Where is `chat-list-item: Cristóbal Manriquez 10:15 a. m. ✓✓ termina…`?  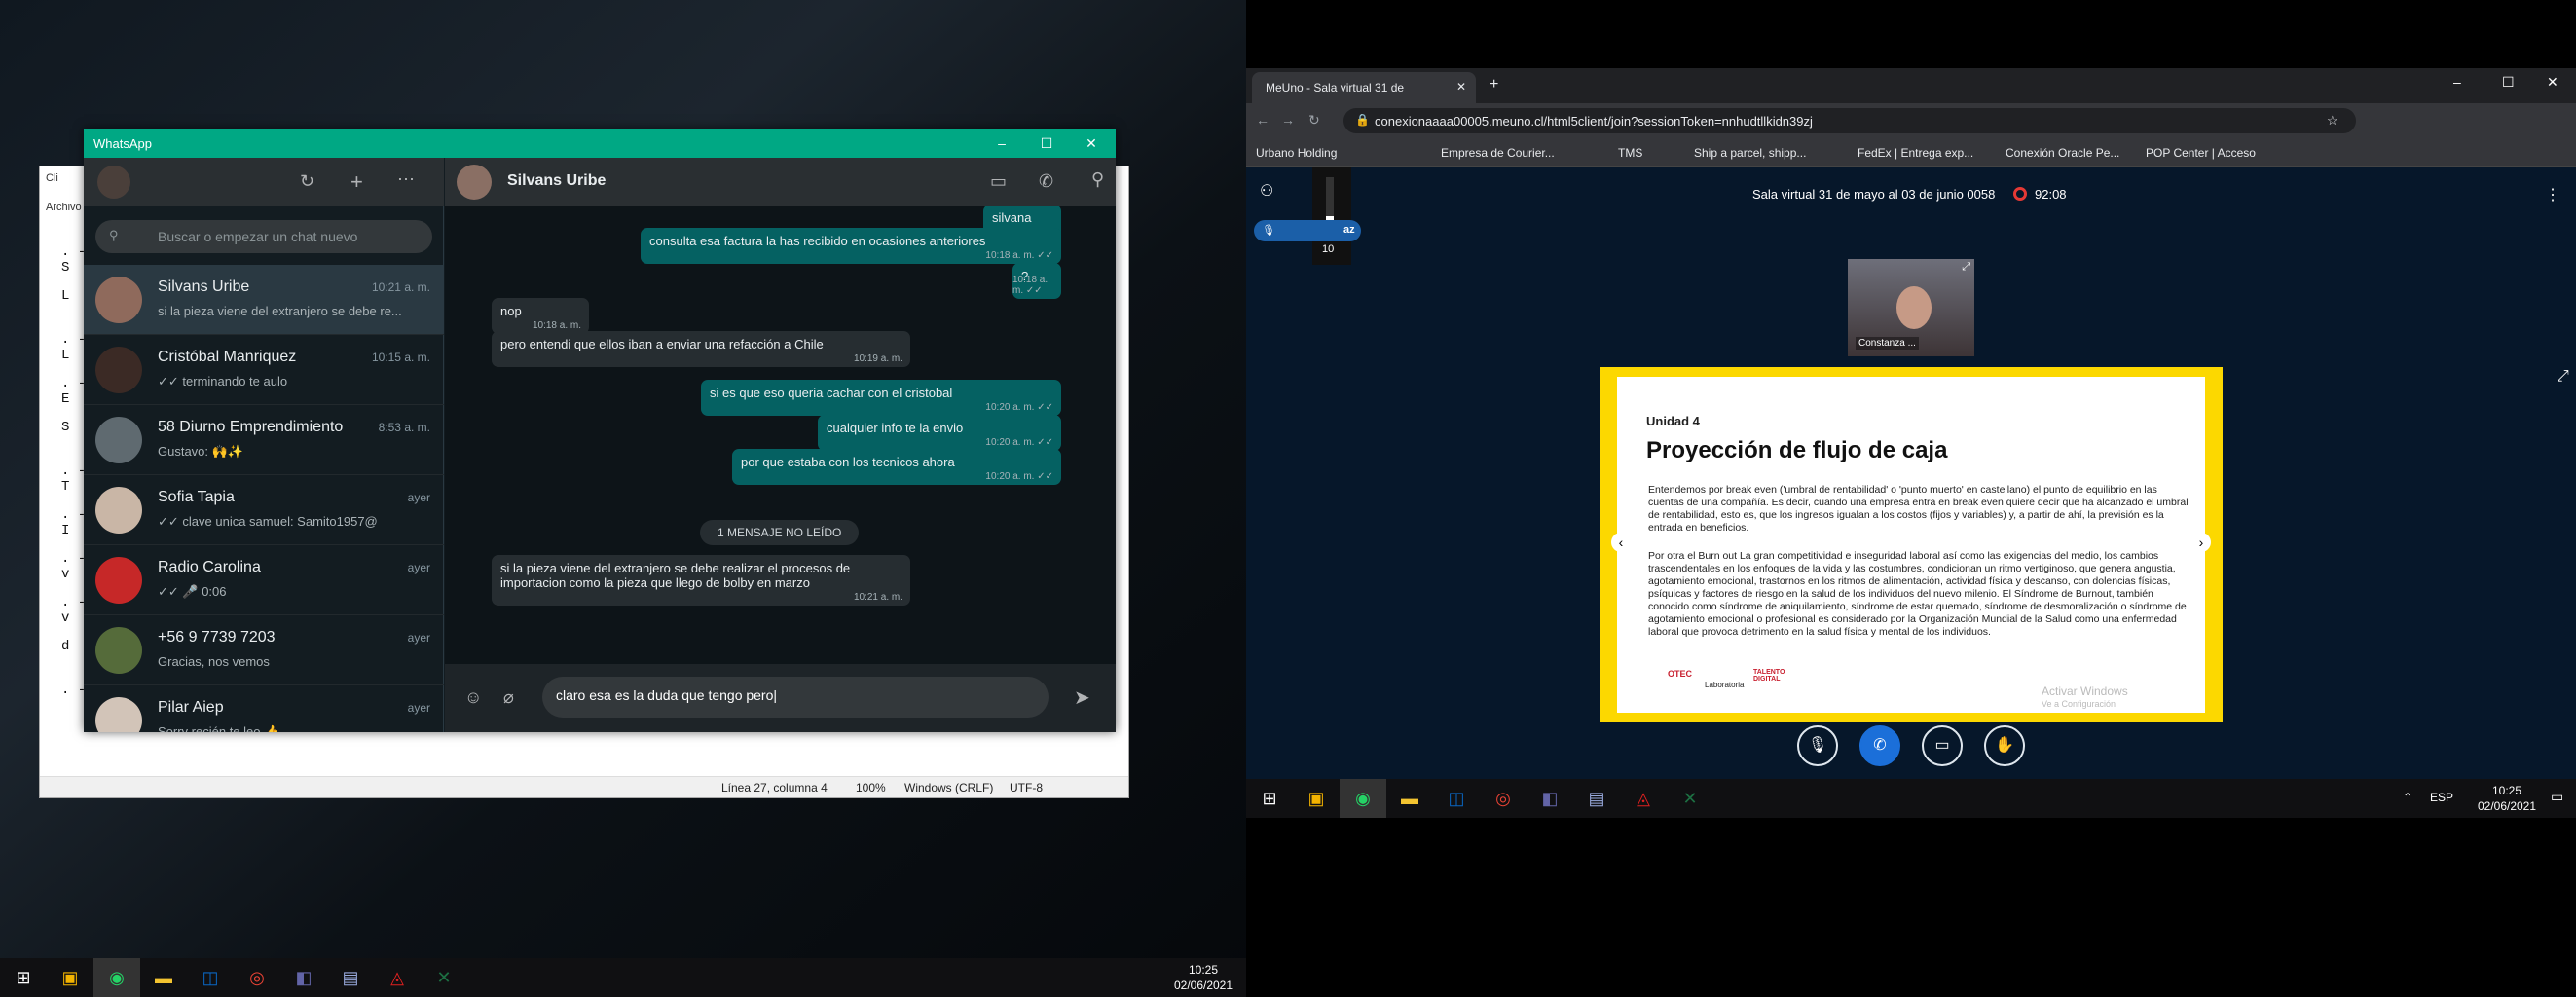
chat-list-item: Cristóbal Manriquez 10:15 a. m. ✓✓ termina… is located at coordinates (264, 370).